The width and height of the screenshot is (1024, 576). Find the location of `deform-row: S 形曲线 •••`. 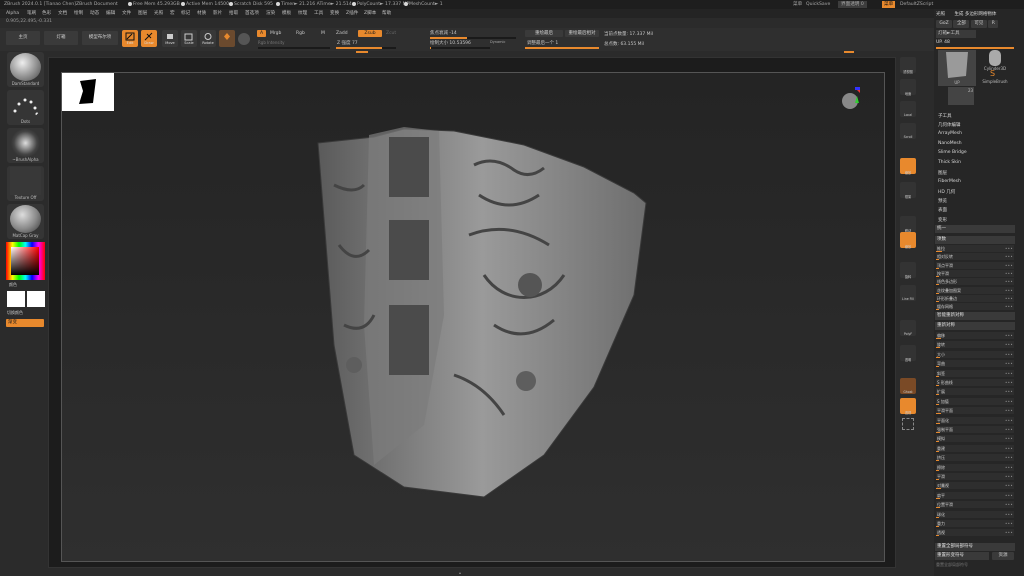

deform-row: S 形曲线 ••• is located at coordinates (975, 382).